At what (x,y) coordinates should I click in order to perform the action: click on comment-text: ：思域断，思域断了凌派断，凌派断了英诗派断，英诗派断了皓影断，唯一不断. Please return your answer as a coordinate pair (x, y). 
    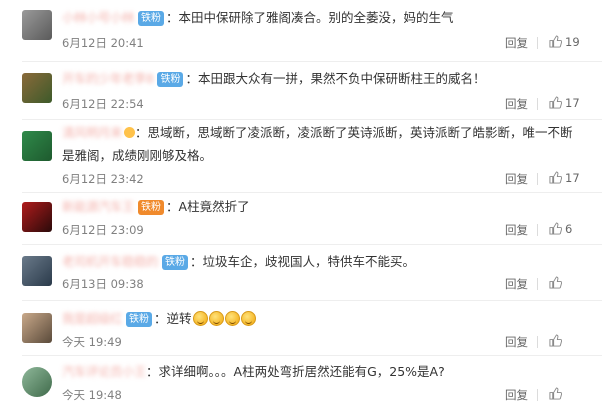
    Looking at the image, I should click on (354, 132).